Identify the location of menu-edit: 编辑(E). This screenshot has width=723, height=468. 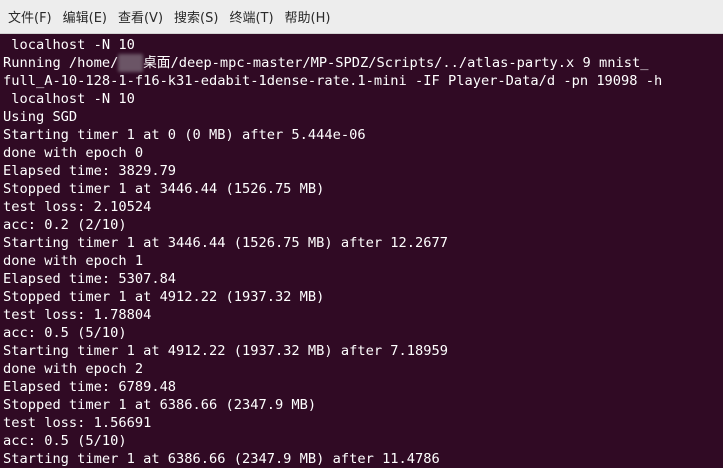
(85, 16).